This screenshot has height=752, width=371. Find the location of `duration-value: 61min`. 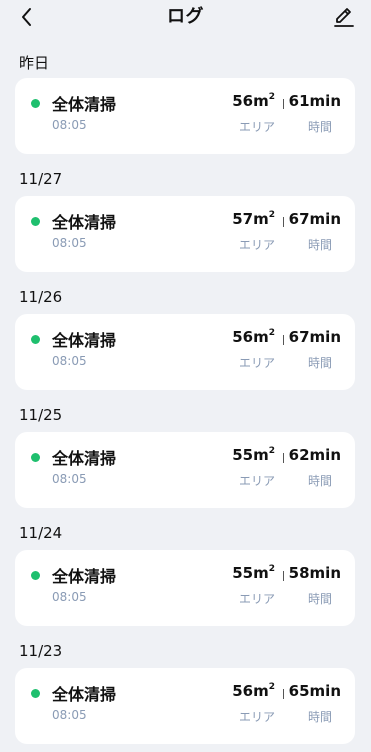

duration-value: 61min is located at coordinates (314, 101).